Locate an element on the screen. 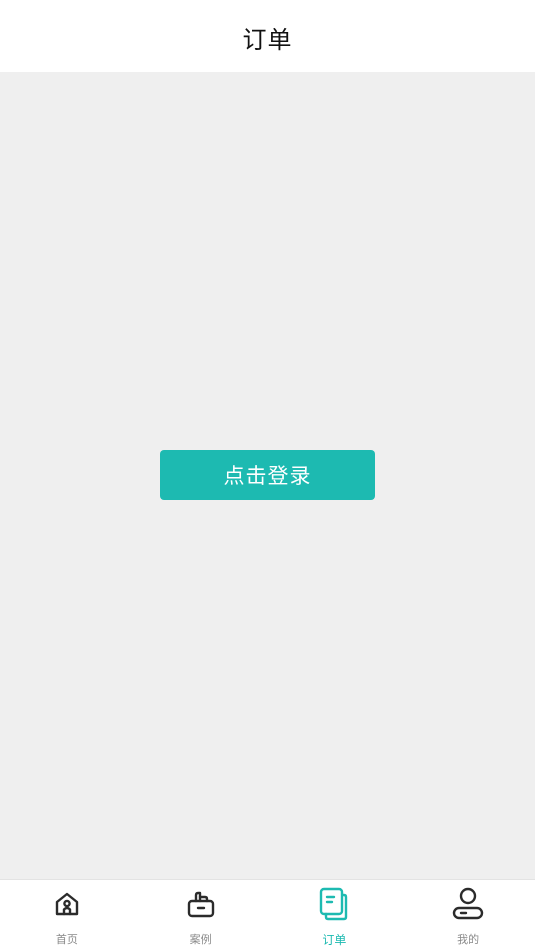 This screenshot has height=952, width=535. tab-orders: 订单 is located at coordinates (335, 916).